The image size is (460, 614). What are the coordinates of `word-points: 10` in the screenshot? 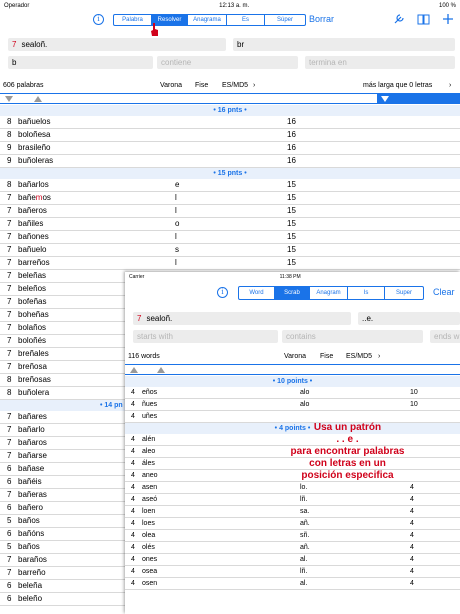 It's located at (414, 392).